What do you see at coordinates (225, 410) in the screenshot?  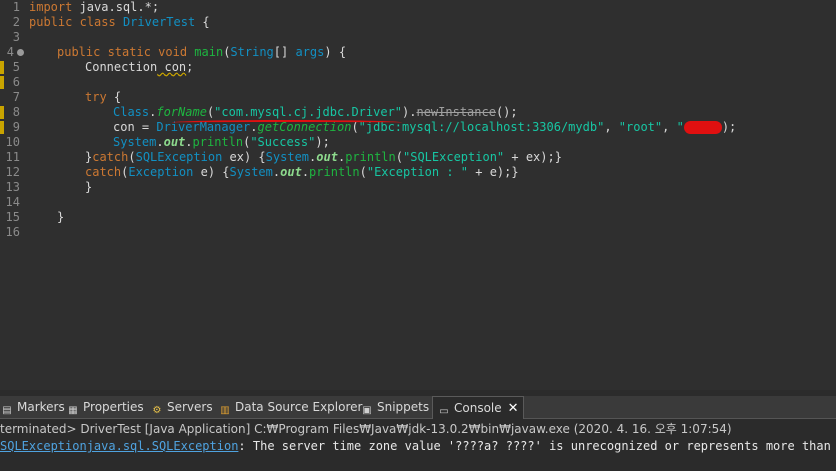 I see `data-source-explorer-icon: ▥` at bounding box center [225, 410].